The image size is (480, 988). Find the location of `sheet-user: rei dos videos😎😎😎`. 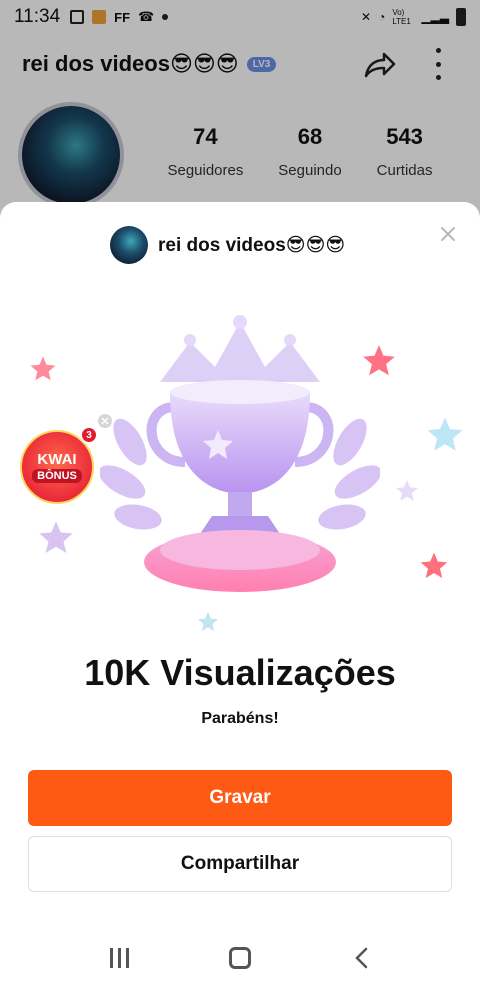

sheet-user: rei dos videos😎😎😎 is located at coordinates (227, 245).